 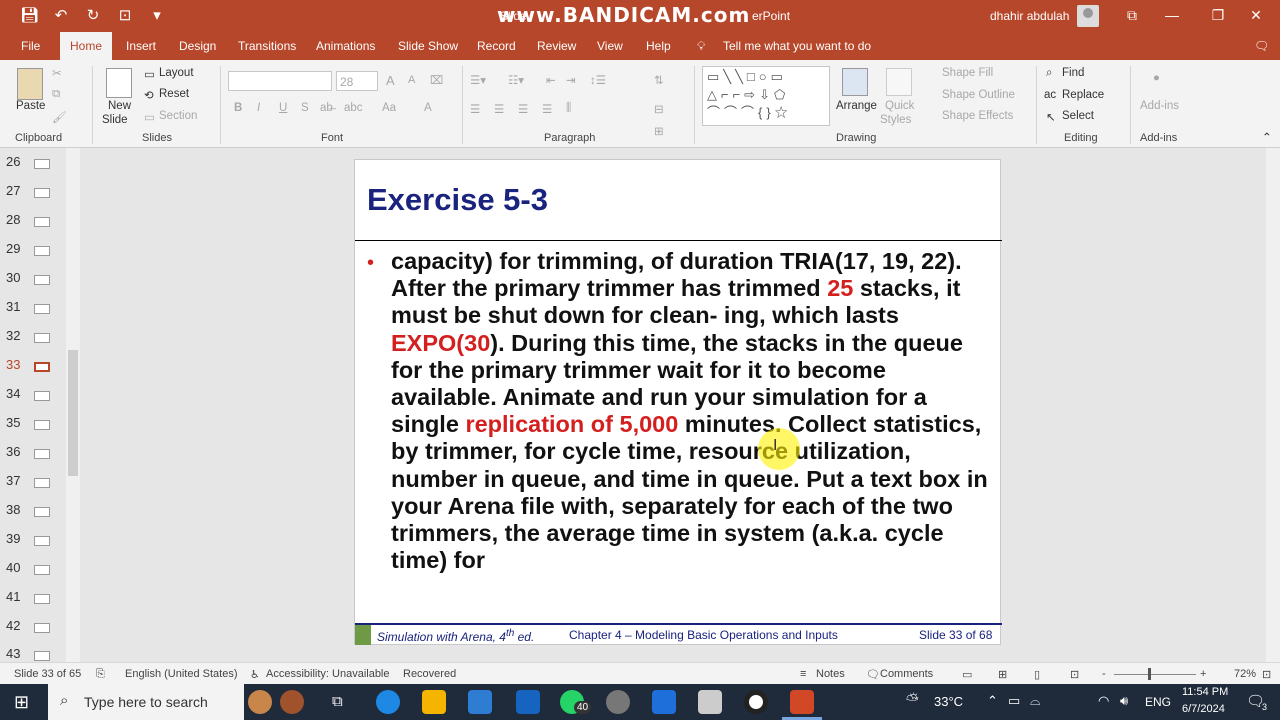 What do you see at coordinates (146, 702) in the screenshot?
I see `taskbar-search: ⌕ Type here to search` at bounding box center [146, 702].